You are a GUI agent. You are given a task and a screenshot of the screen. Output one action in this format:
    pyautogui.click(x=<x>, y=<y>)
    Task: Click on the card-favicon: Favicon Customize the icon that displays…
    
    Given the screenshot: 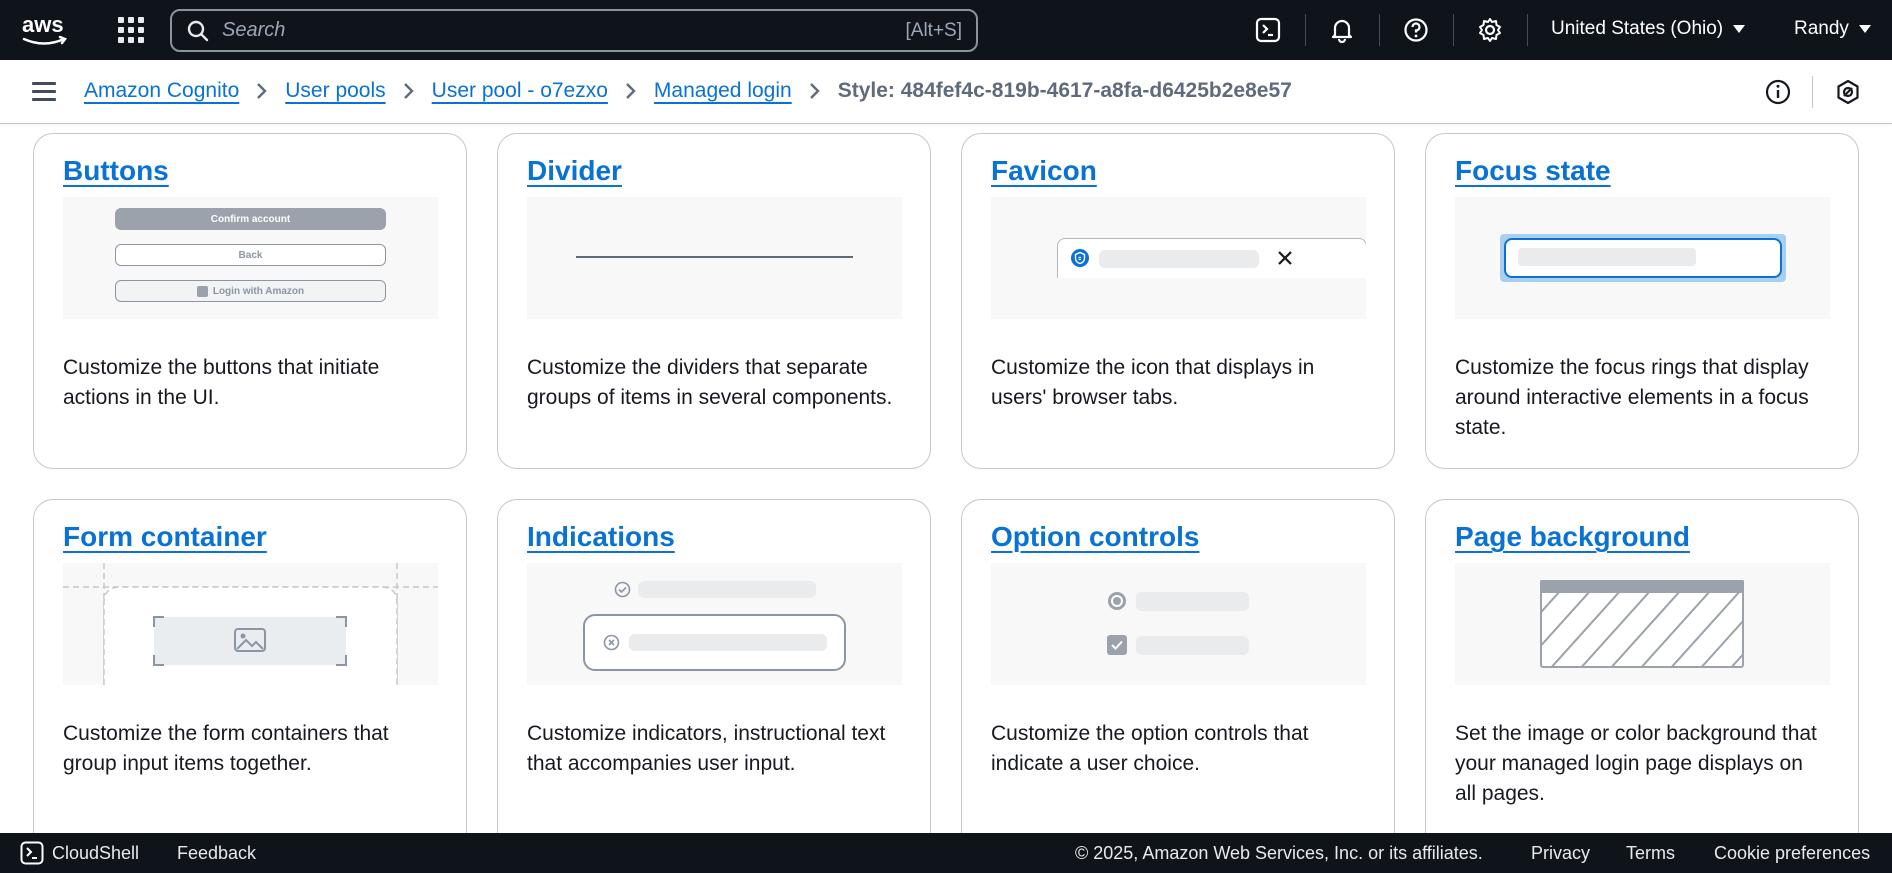 What is the action you would take?
    pyautogui.click(x=1178, y=301)
    